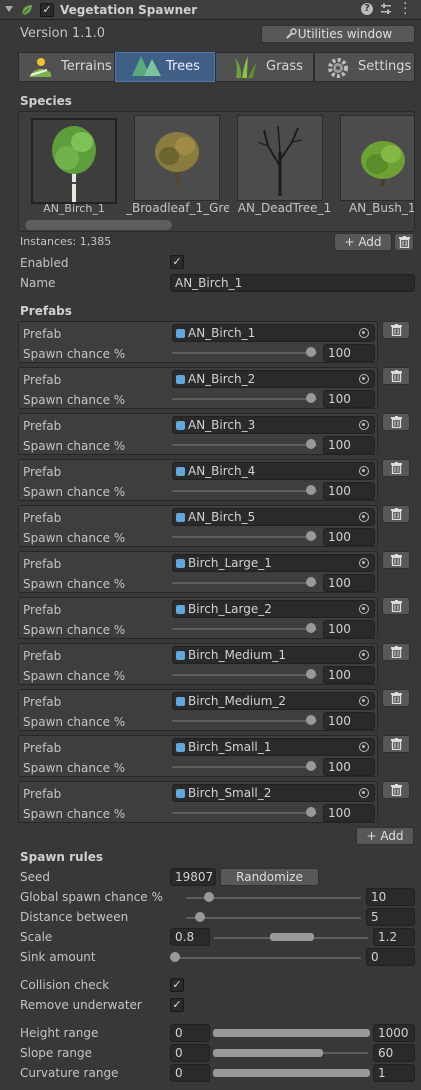 The image size is (421, 1090). What do you see at coordinates (193, 877) in the screenshot?
I see `seed-field: 19807` at bounding box center [193, 877].